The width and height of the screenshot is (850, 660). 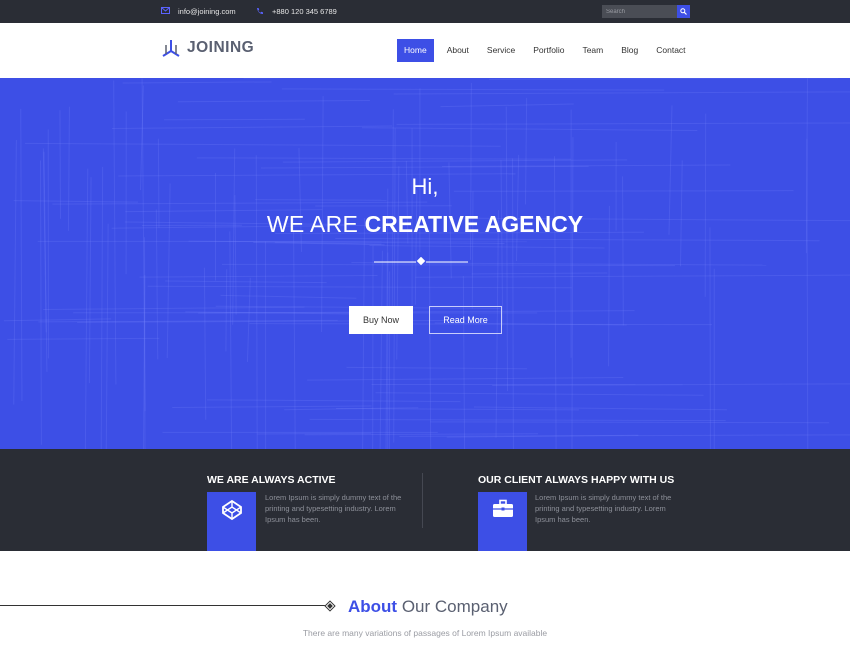 I want to click on nav-portfolio: Portfolio, so click(x=548, y=50).